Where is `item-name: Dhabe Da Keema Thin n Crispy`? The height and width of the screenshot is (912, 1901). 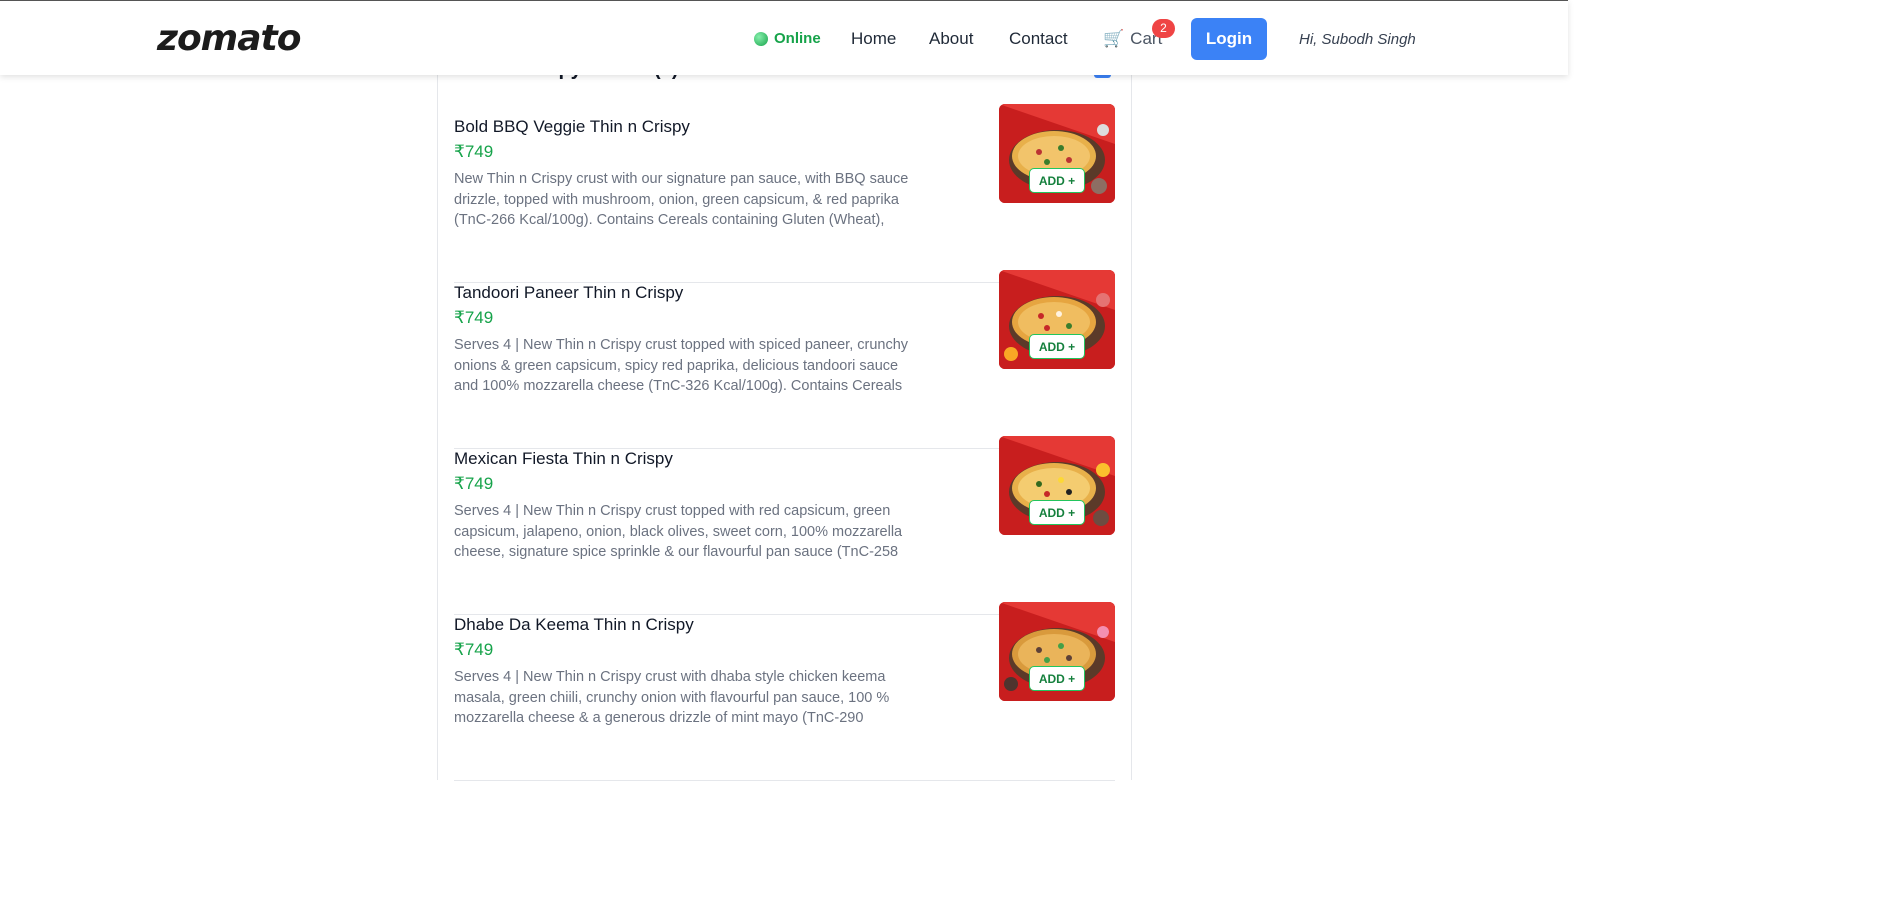
item-name: Dhabe Da Keema Thin n Crispy is located at coordinates (574, 624).